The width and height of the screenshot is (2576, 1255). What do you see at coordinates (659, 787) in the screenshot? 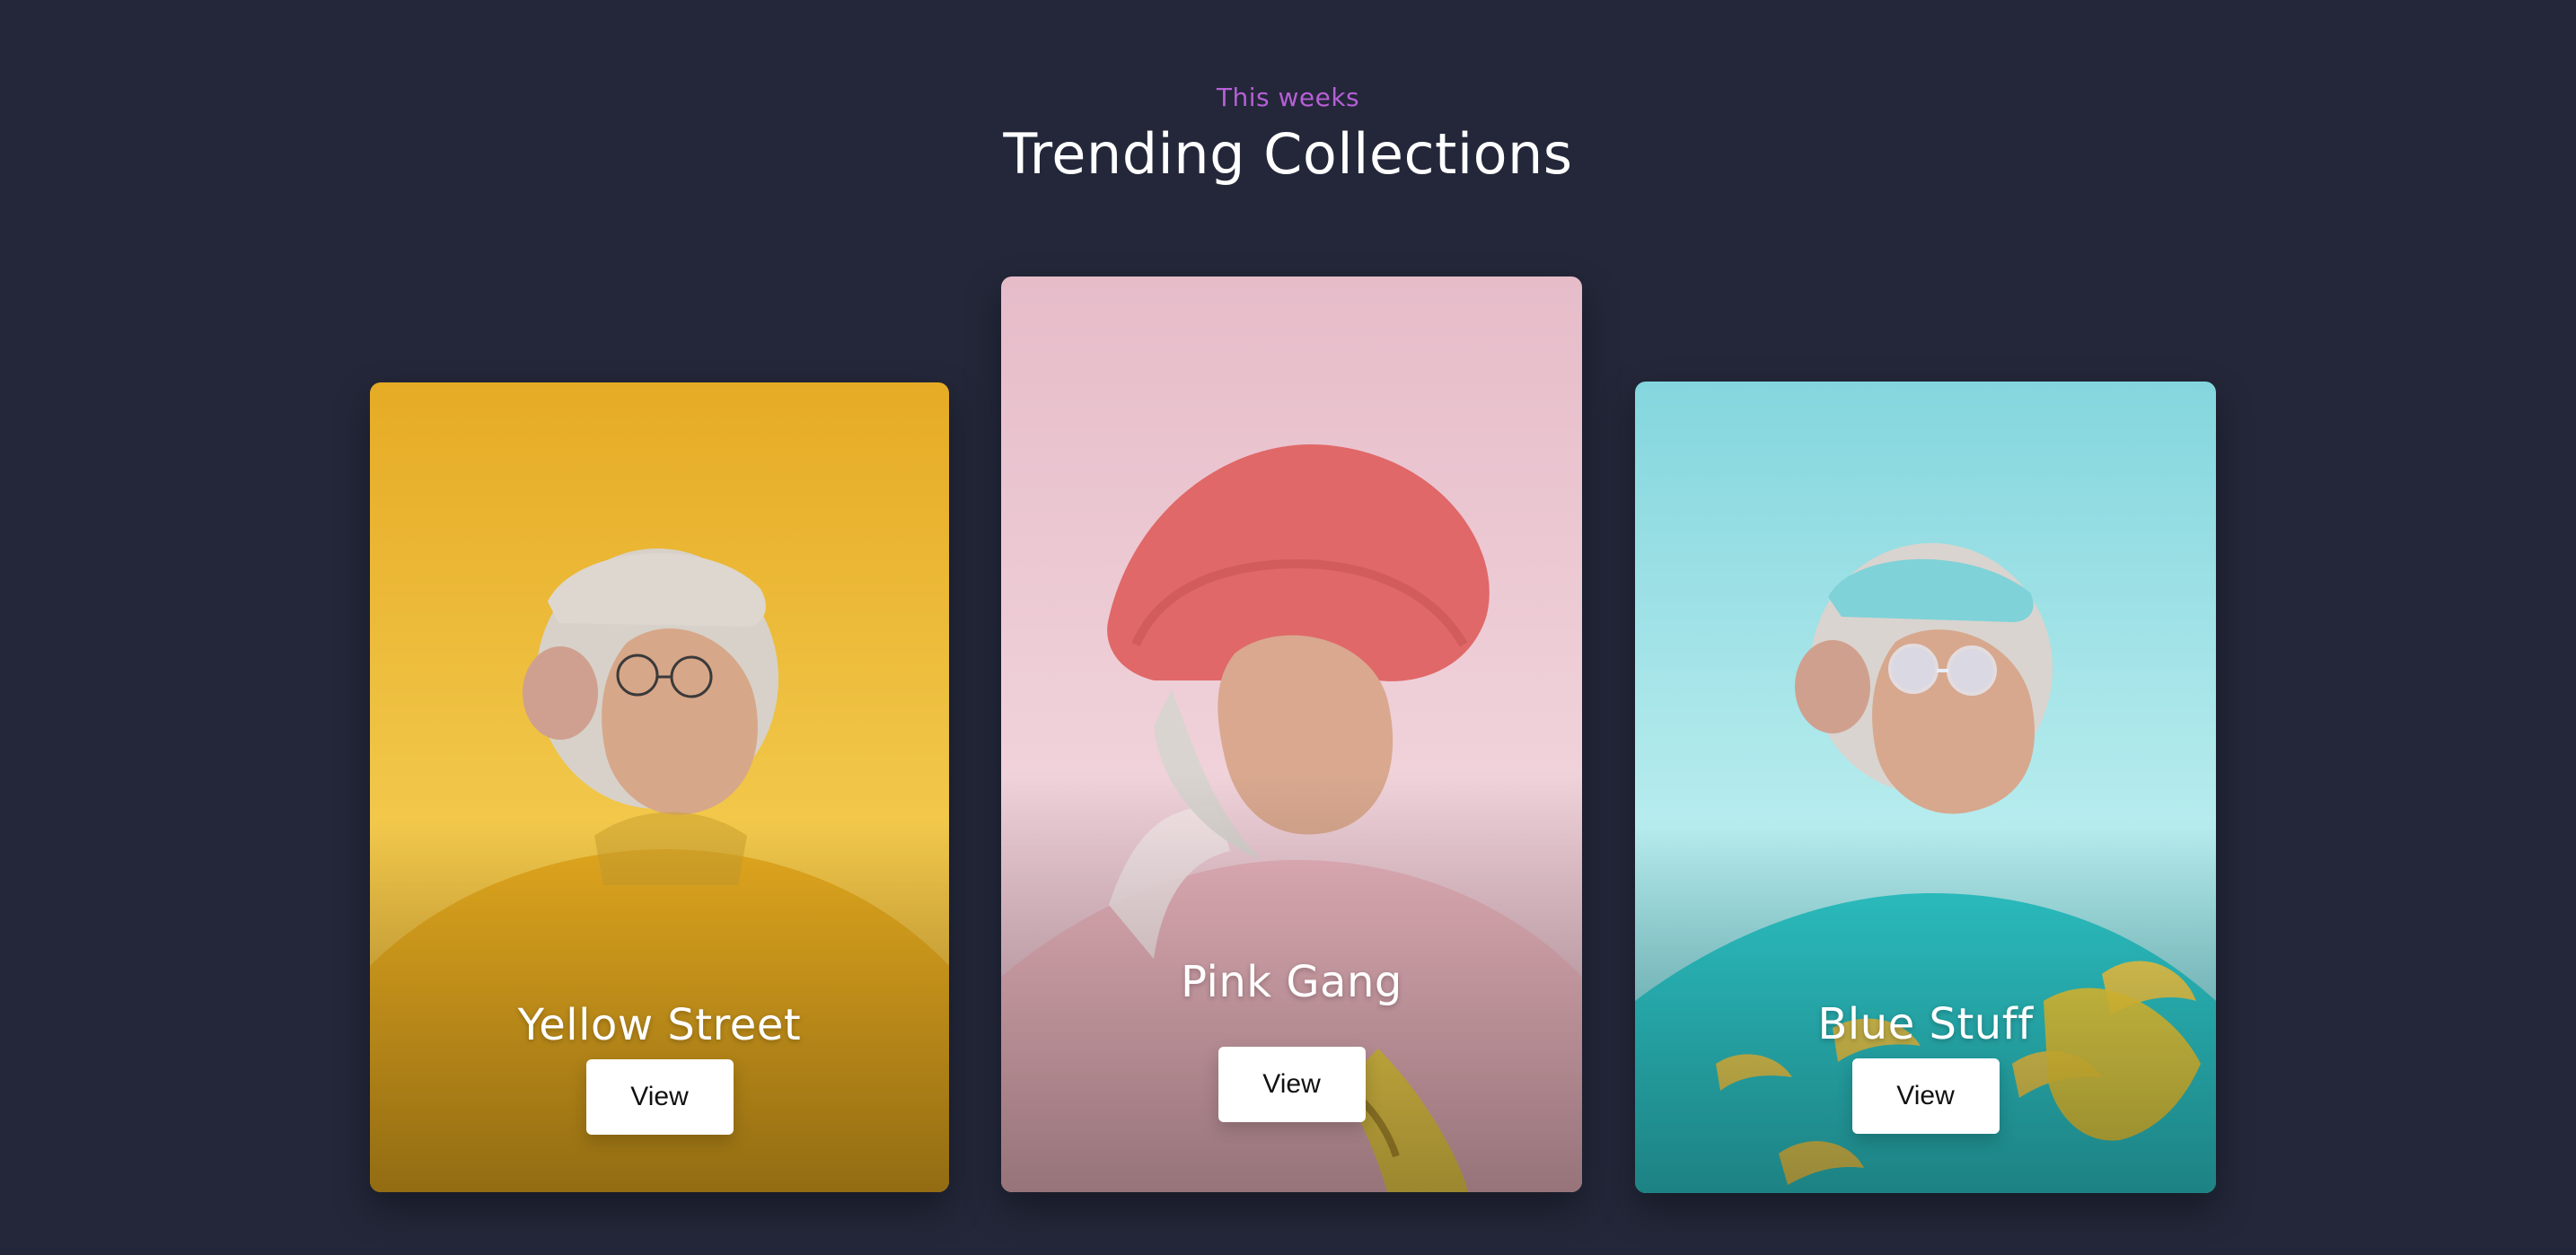
I see `collection-card-yellow-street: Yellow Street View` at bounding box center [659, 787].